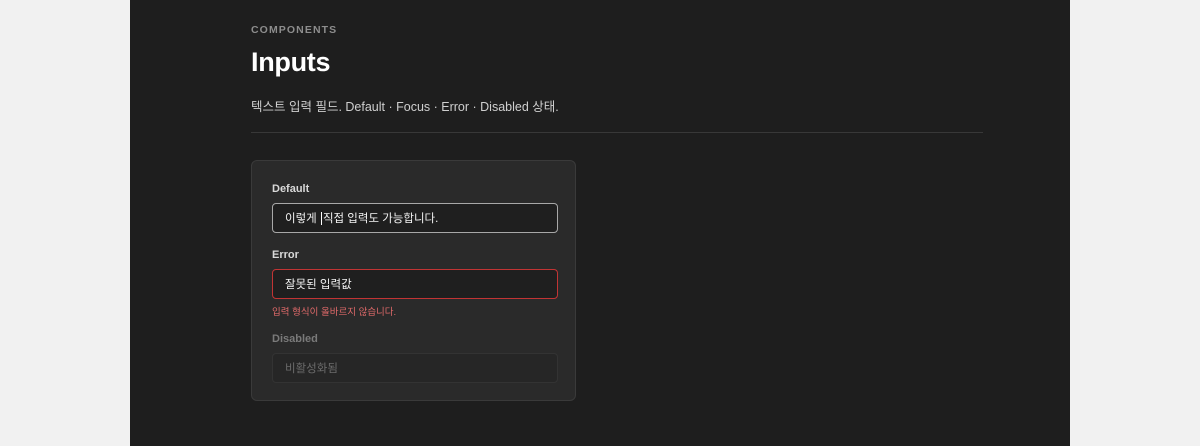 Image resolution: width=1200 pixels, height=446 pixels. Describe the element at coordinates (291, 62) in the screenshot. I see `page-title: Inputs` at that location.